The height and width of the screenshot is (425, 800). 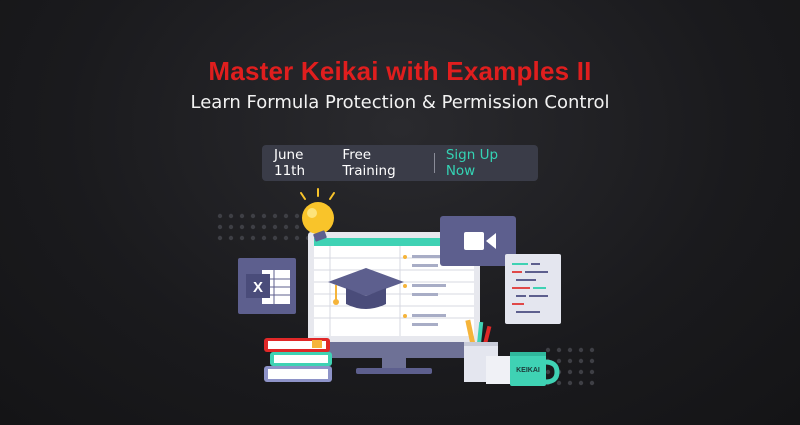 I want to click on excel-icon: X, so click(x=267, y=286).